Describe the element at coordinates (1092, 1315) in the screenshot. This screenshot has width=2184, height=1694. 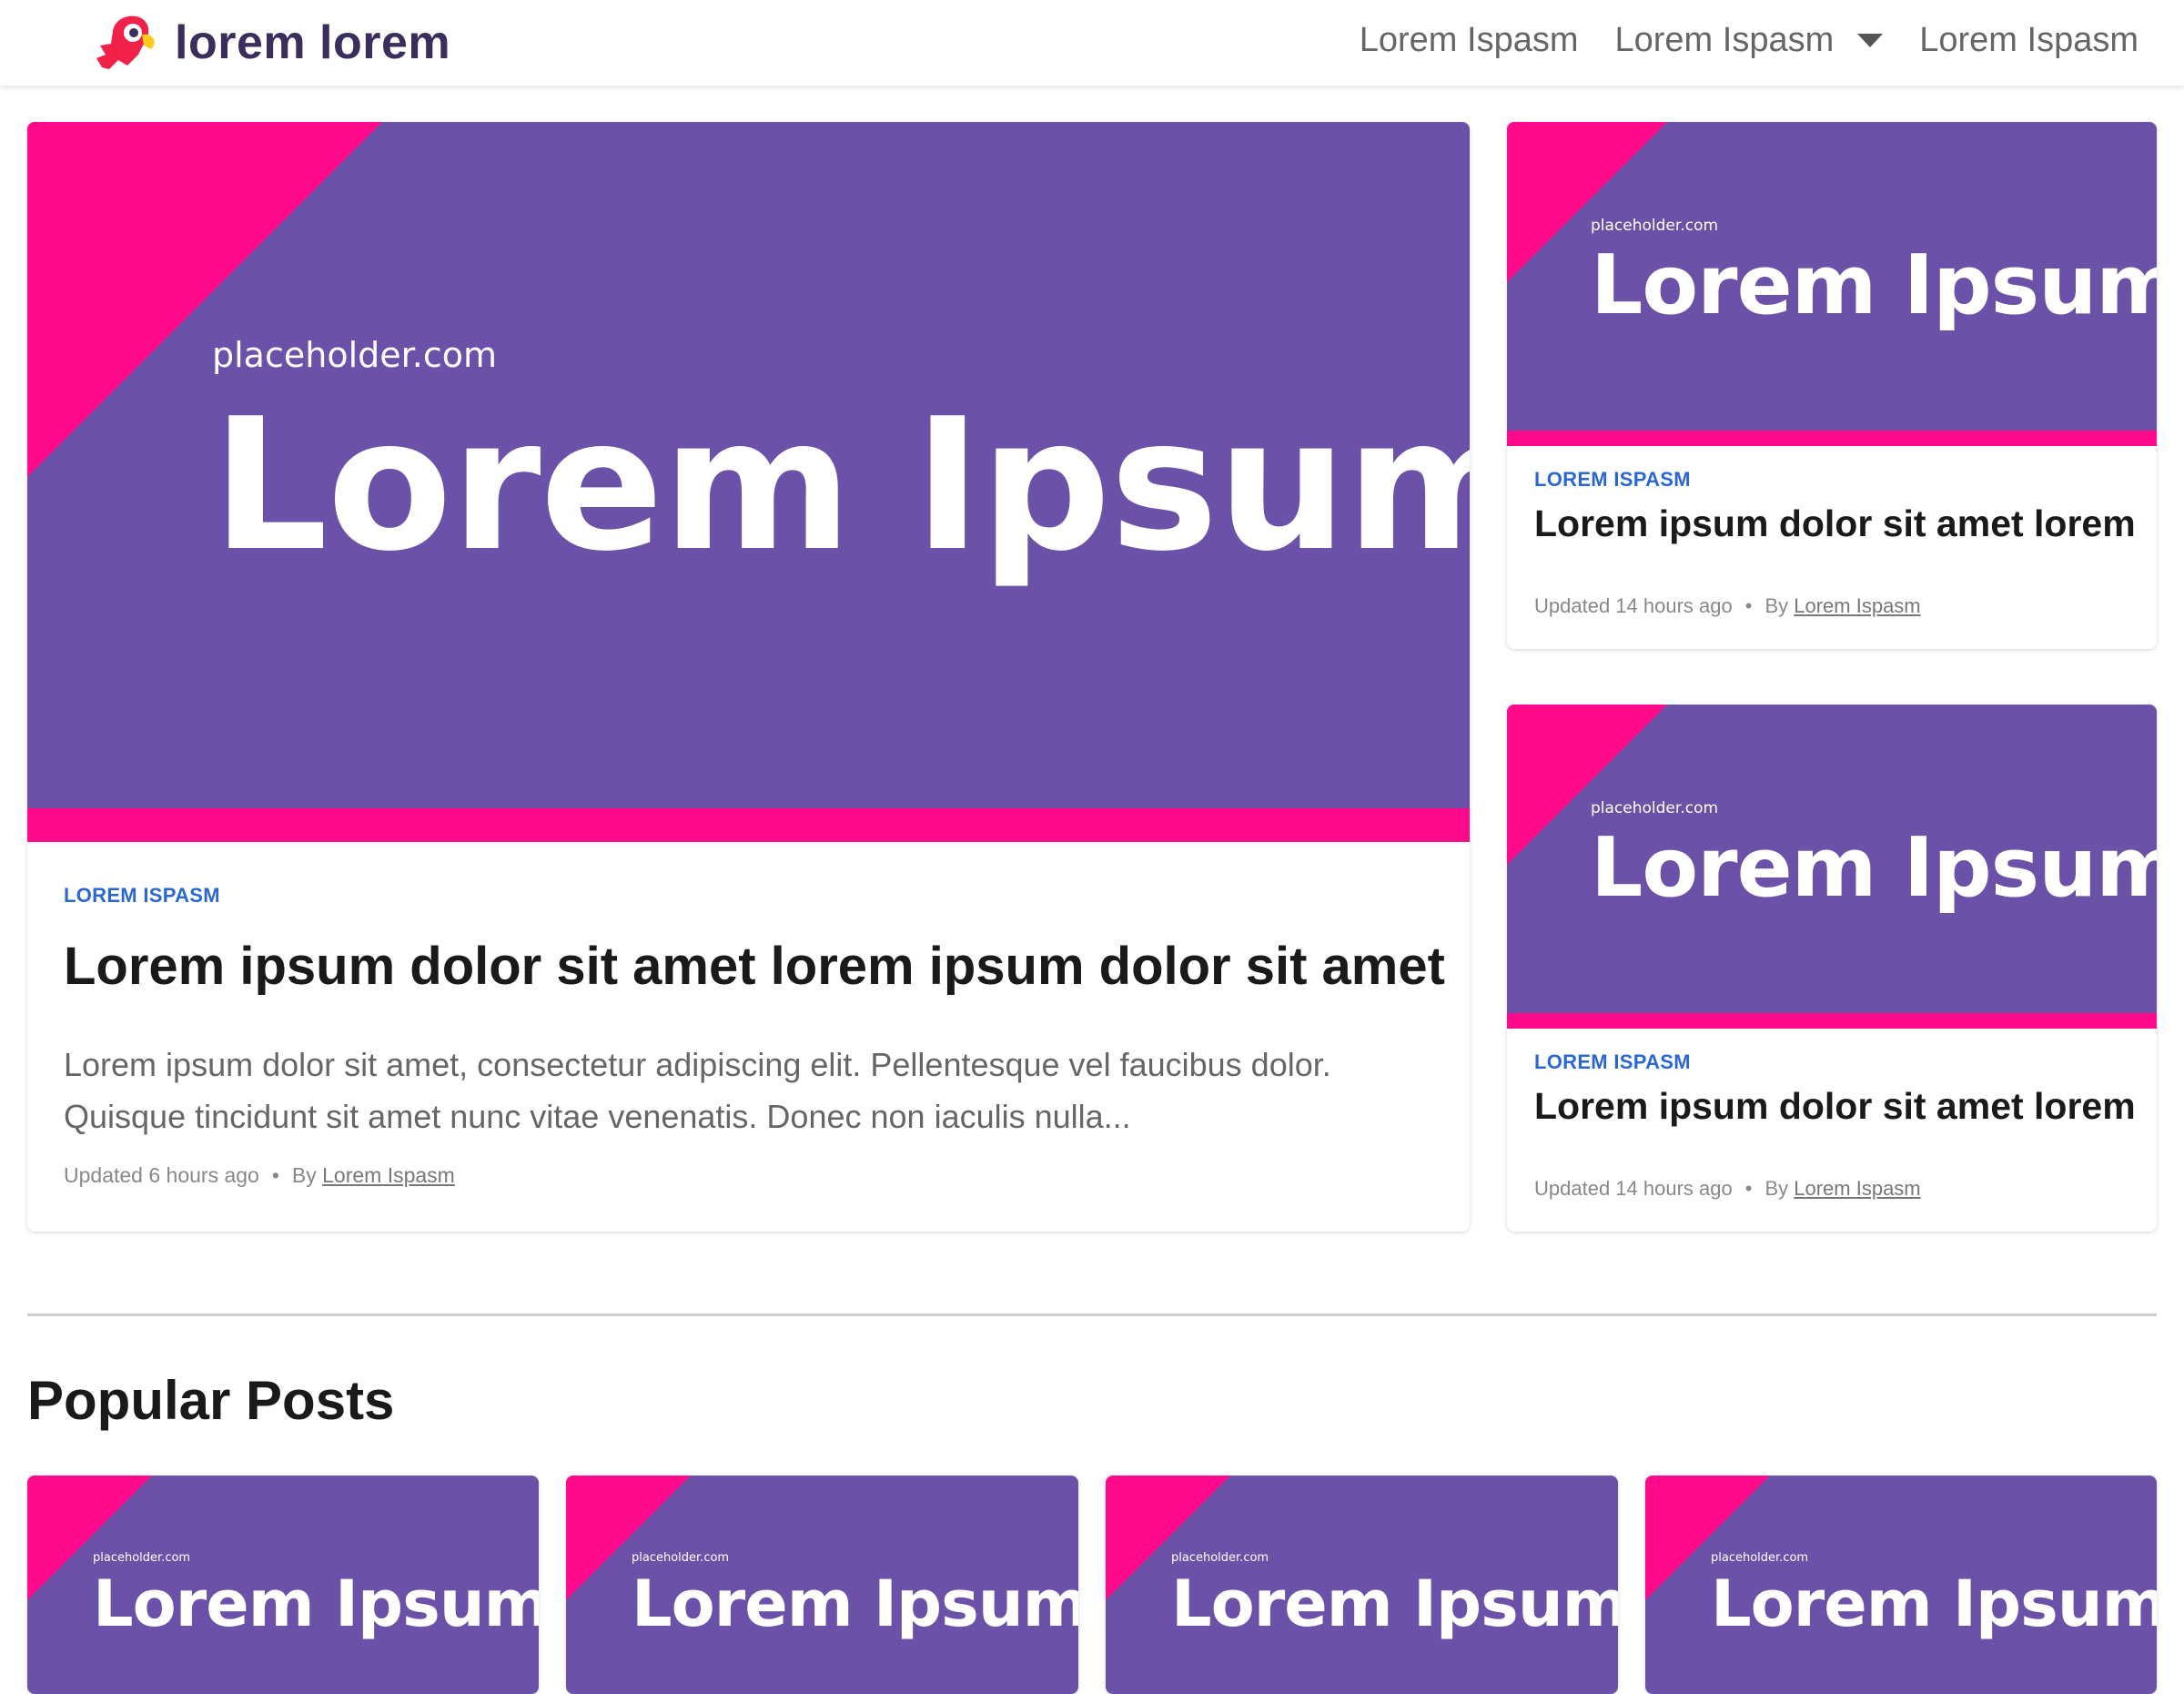
I see `section-divider` at that location.